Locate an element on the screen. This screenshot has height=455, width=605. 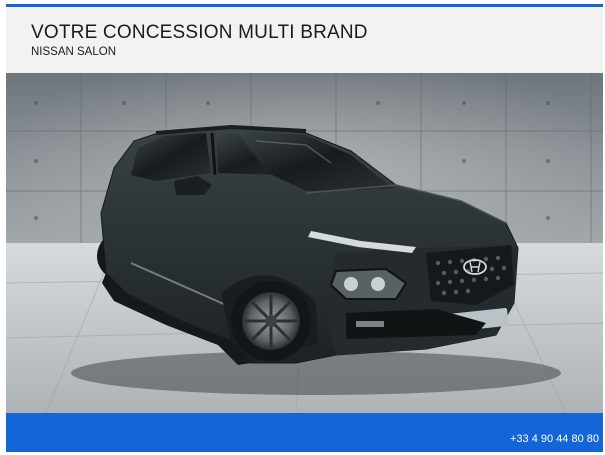
contact-footer: +33 4 90 44 80 80 is located at coordinates (304, 432).